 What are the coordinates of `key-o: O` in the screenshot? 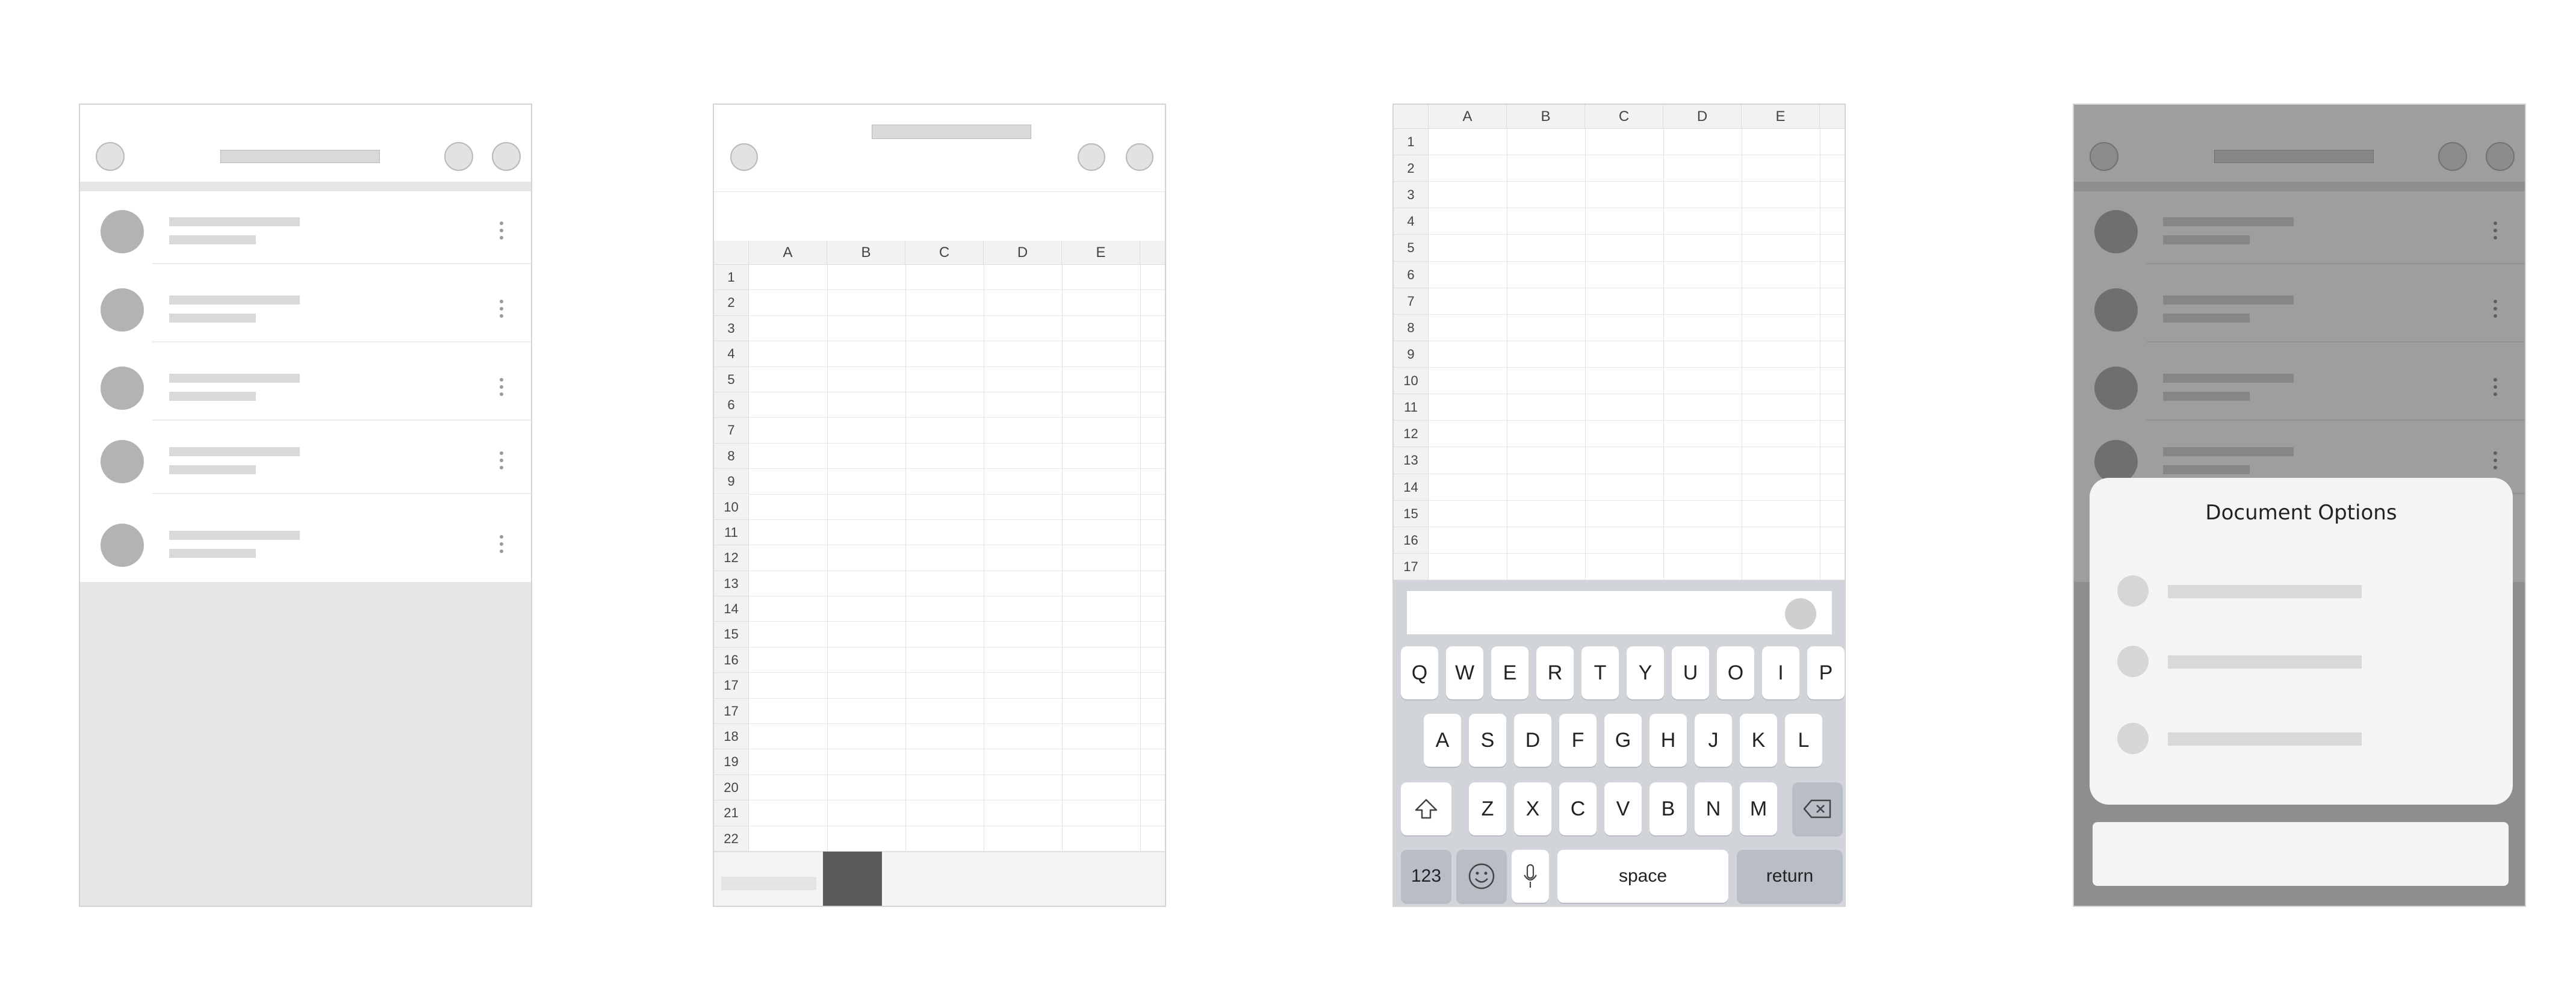 It's located at (1735, 672).